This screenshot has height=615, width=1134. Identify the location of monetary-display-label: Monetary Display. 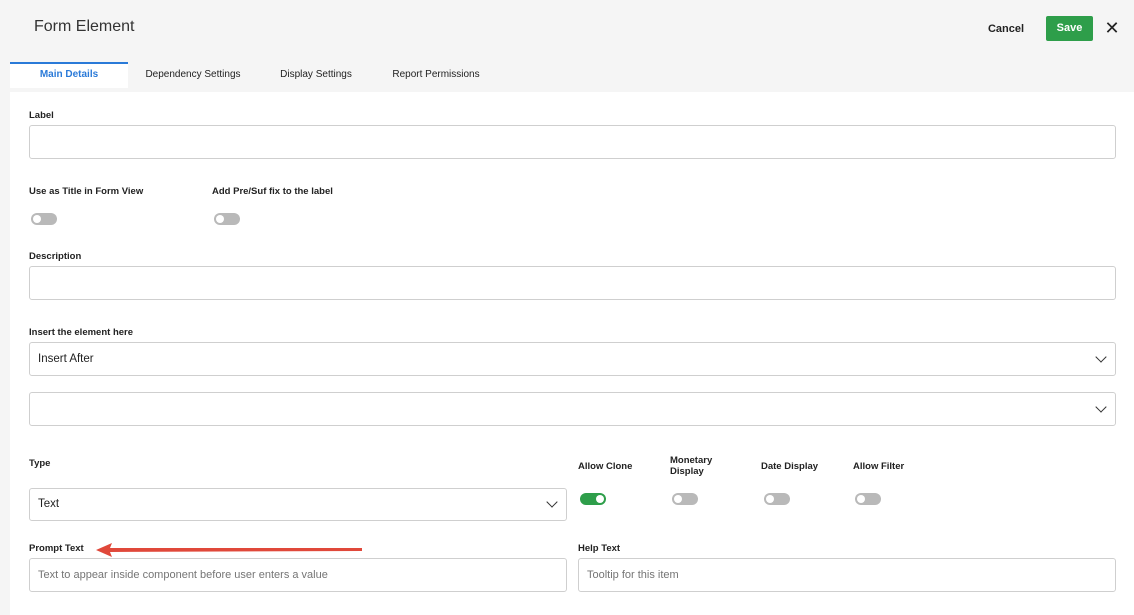
(691, 466).